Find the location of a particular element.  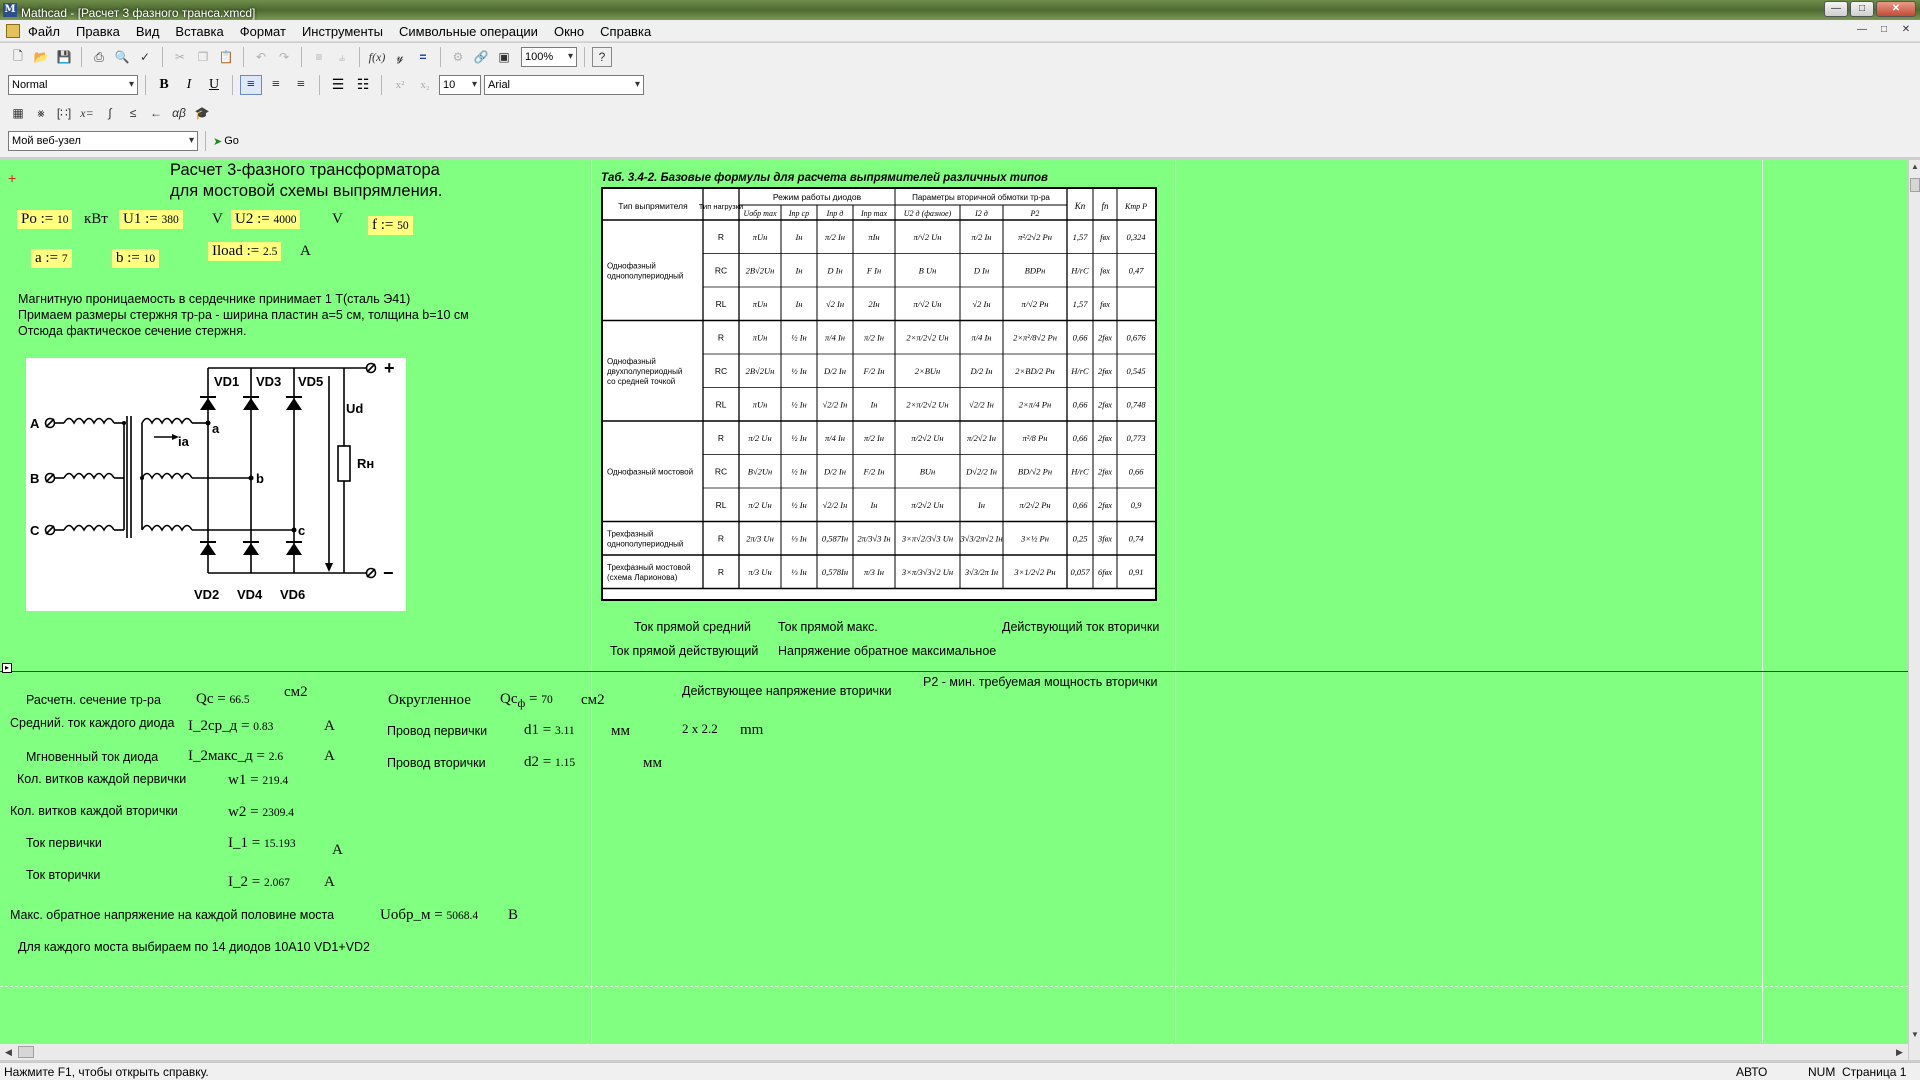

calculator-toolbar-icon: ▦ is located at coordinates (18, 113).